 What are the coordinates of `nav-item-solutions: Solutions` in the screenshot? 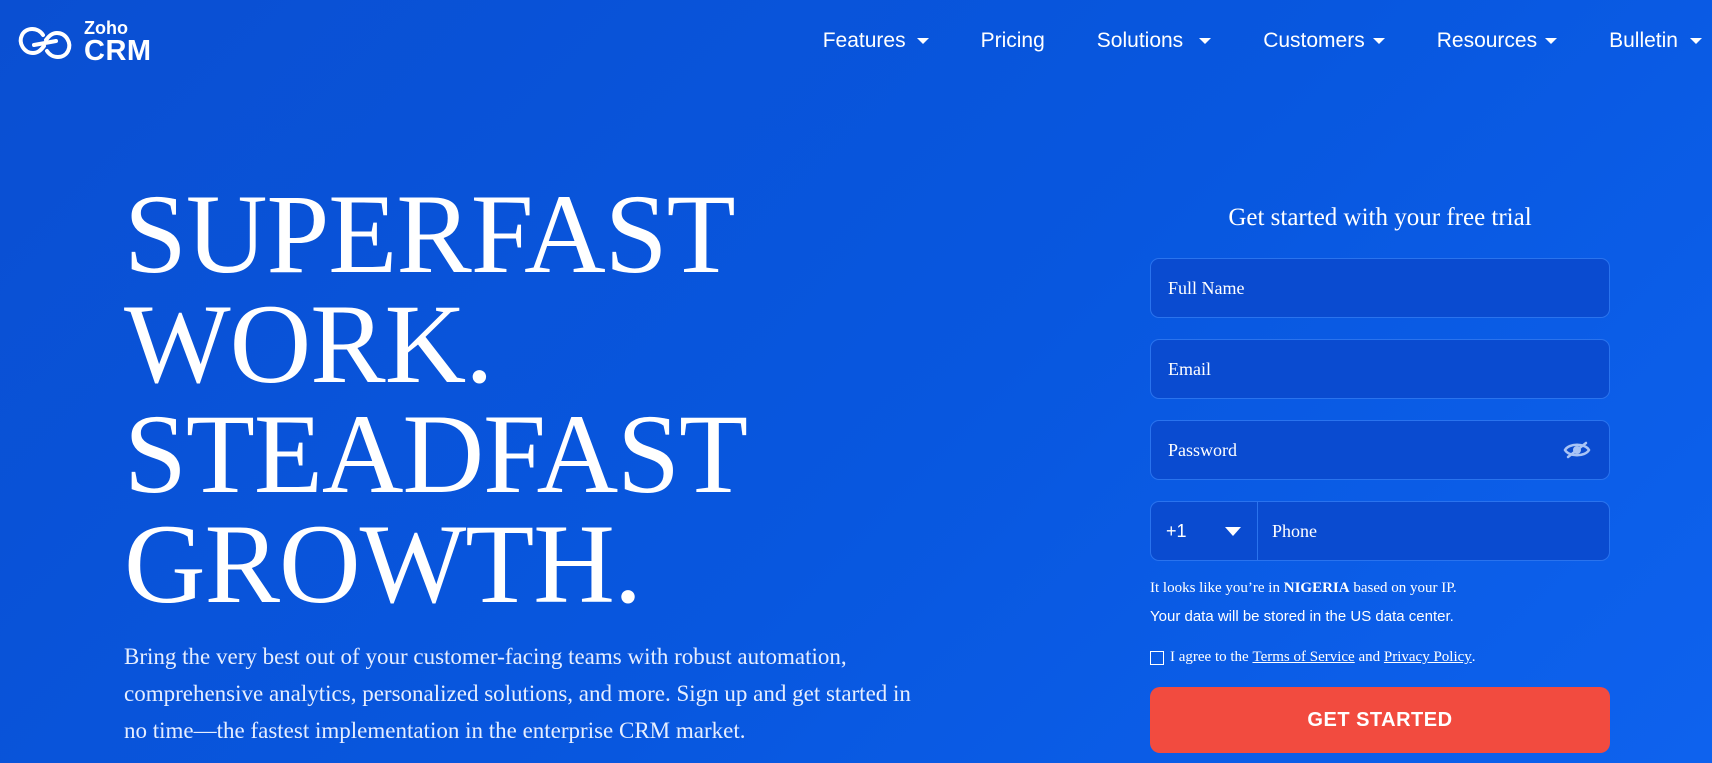 It's located at (1154, 41).